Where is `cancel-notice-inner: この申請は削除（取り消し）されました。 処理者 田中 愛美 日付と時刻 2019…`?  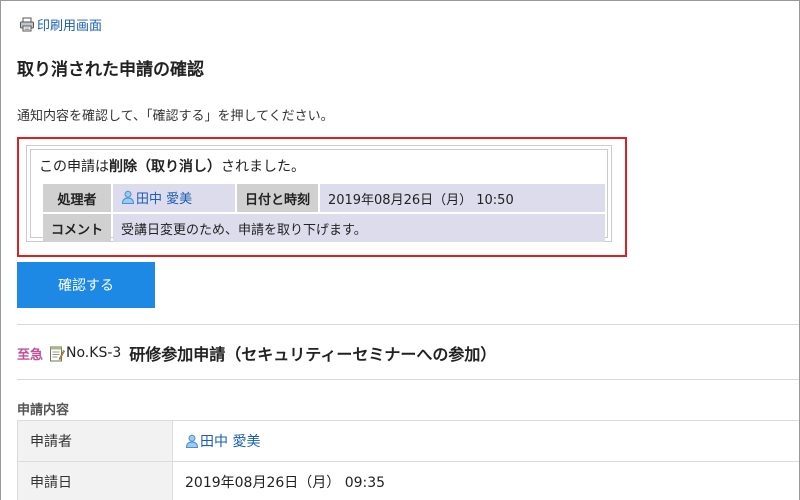 cancel-notice-inner: この申請は削除（取り消し）されました。 処理者 田中 愛美 日付と時刻 2019… is located at coordinates (319, 195).